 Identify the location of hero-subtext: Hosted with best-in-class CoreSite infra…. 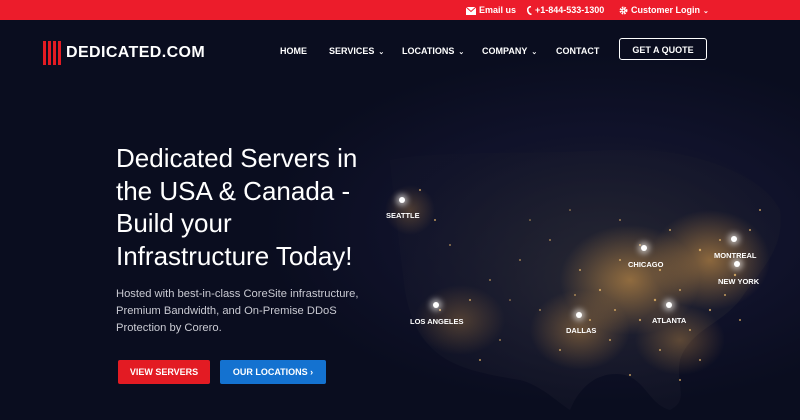
(237, 311).